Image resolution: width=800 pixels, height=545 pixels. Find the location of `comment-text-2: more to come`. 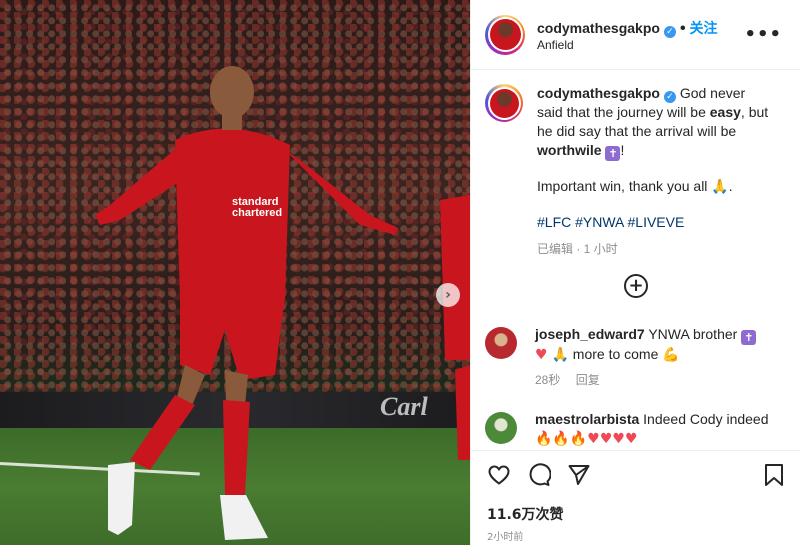

comment-text-2: more to come is located at coordinates (615, 354).